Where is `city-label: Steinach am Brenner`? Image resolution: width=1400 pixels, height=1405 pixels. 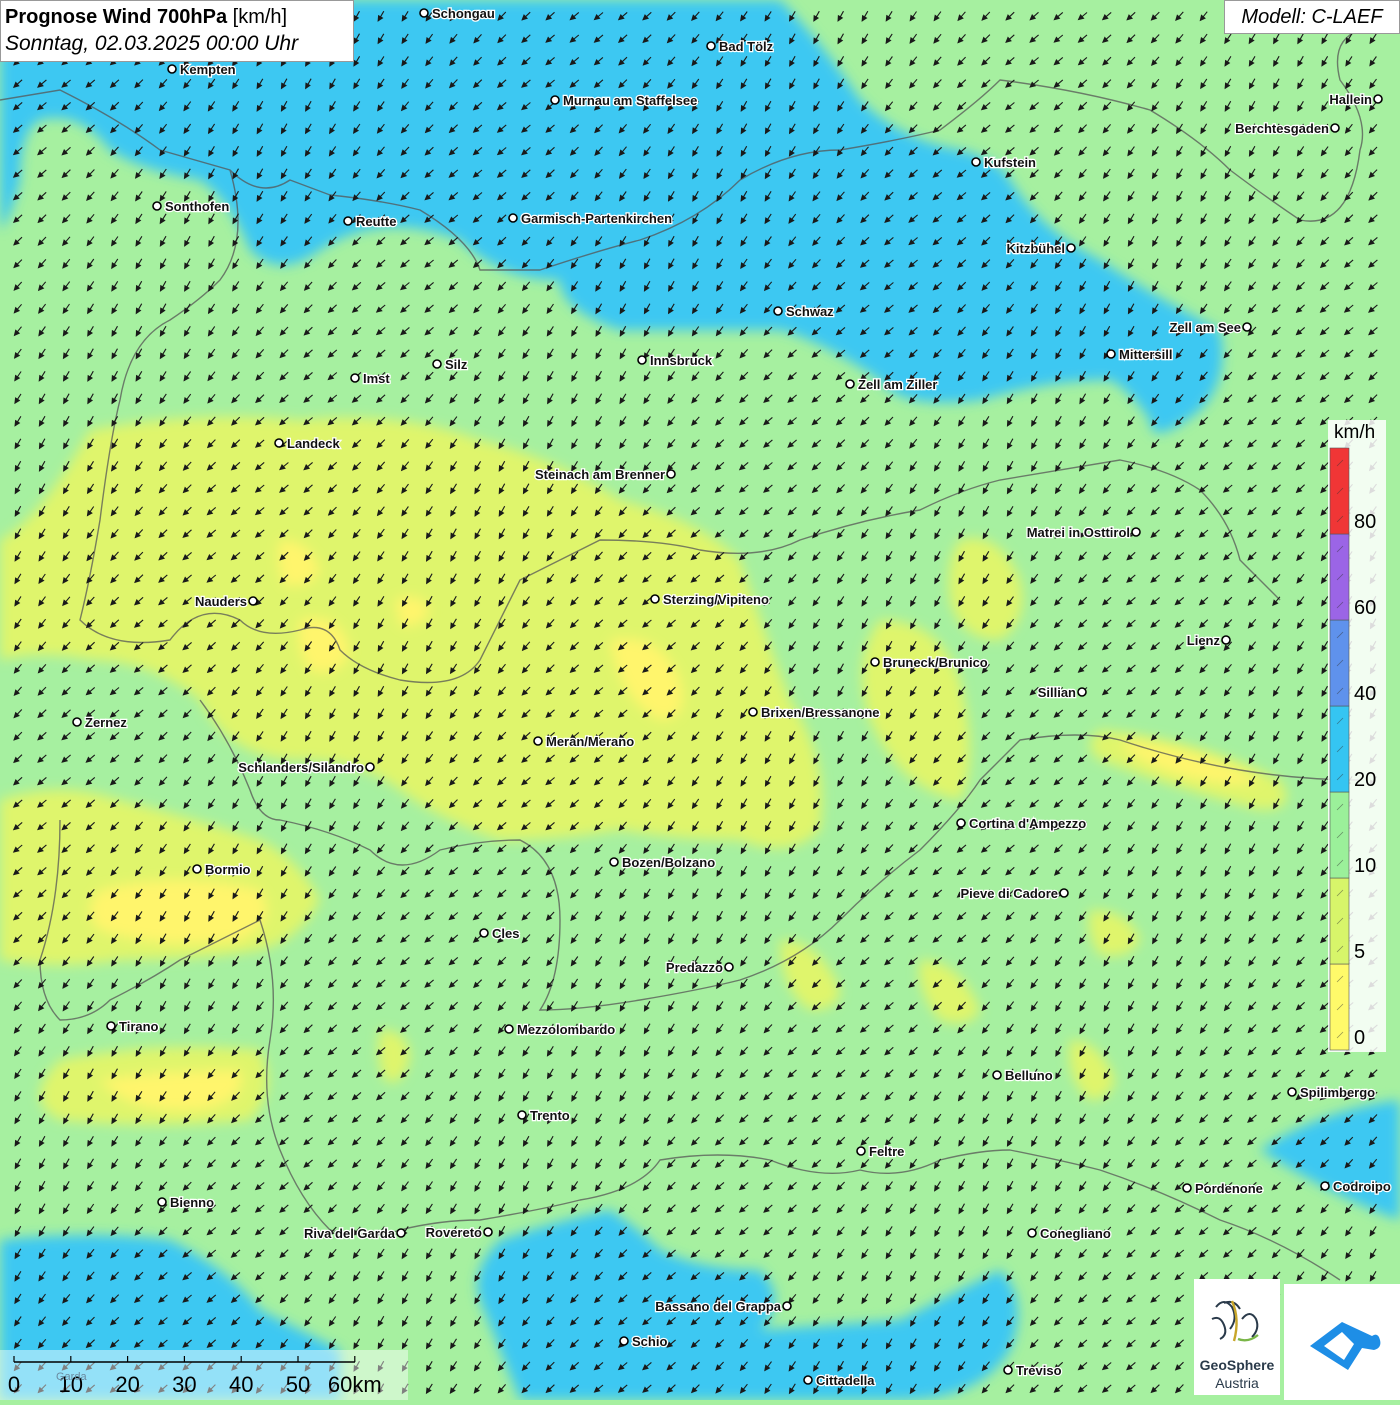
city-label: Steinach am Brenner is located at coordinates (600, 474).